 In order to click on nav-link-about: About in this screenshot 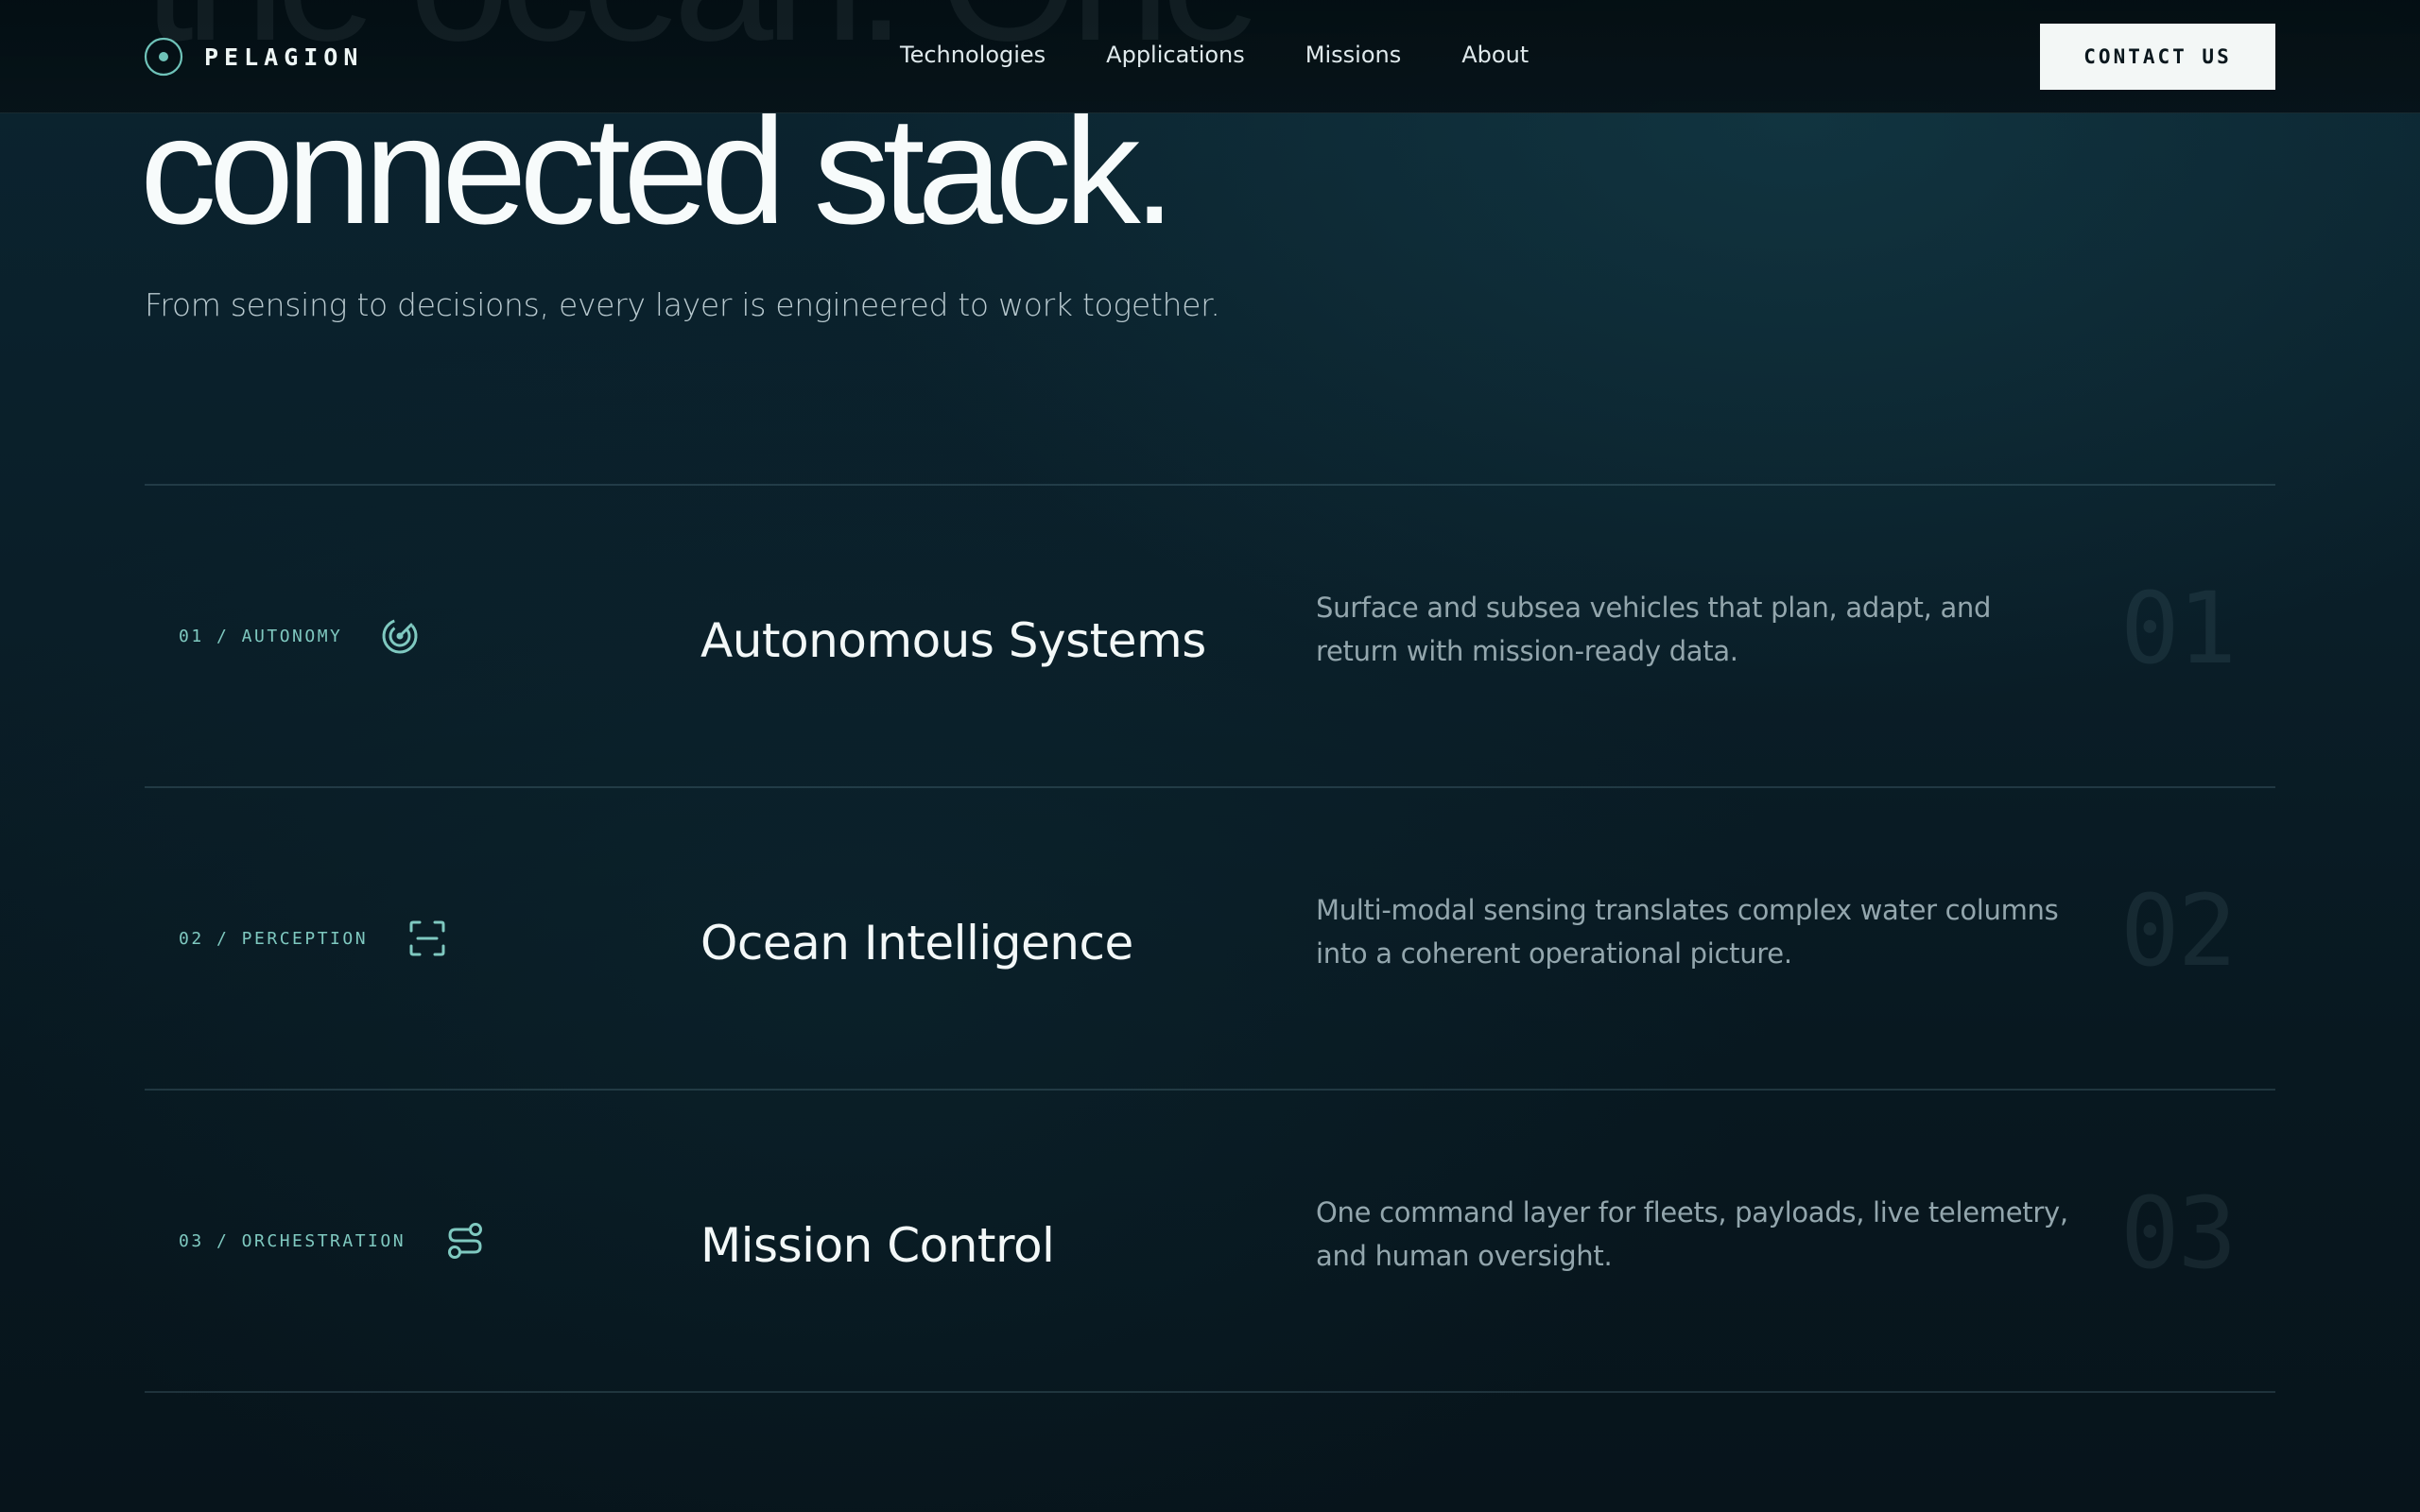, I will do `click(1495, 55)`.